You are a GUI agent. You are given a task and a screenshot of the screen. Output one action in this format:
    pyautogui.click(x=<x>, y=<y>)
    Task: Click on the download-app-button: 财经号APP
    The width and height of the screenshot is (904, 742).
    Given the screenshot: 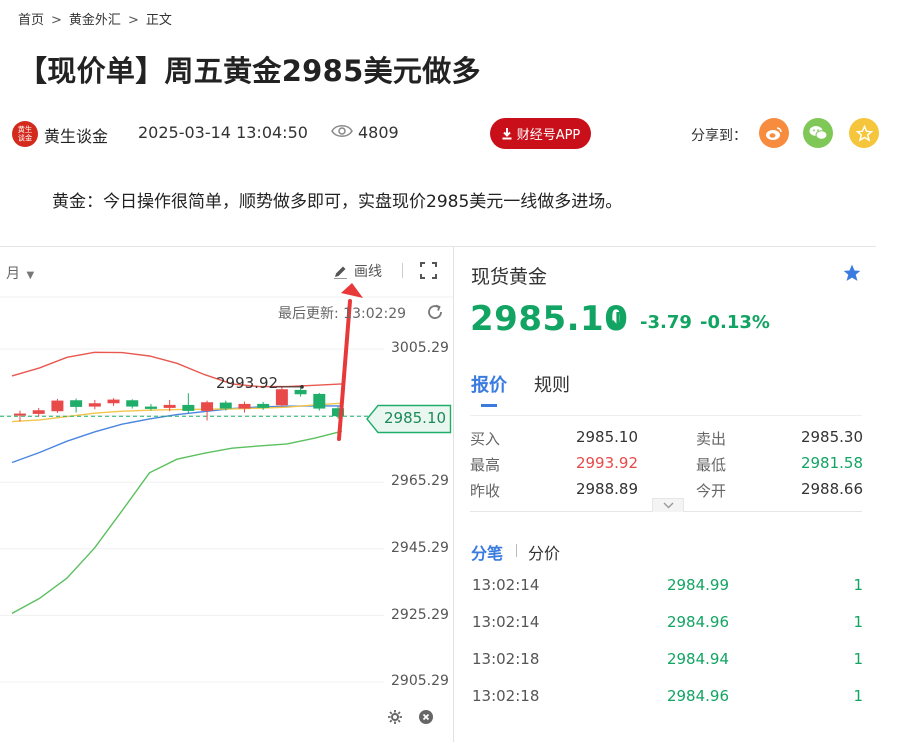 What is the action you would take?
    pyautogui.click(x=540, y=133)
    